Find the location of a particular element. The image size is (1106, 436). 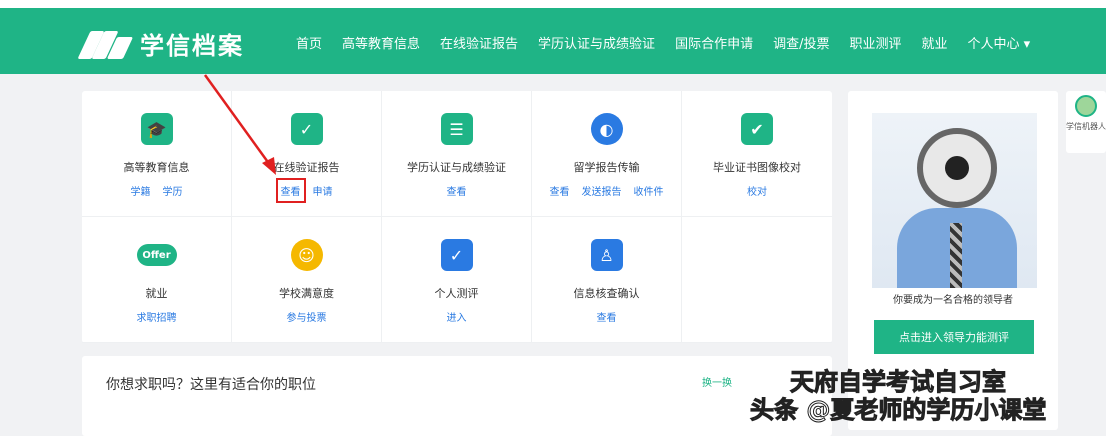

shield-check-icon: ✓ is located at coordinates (306, 129).